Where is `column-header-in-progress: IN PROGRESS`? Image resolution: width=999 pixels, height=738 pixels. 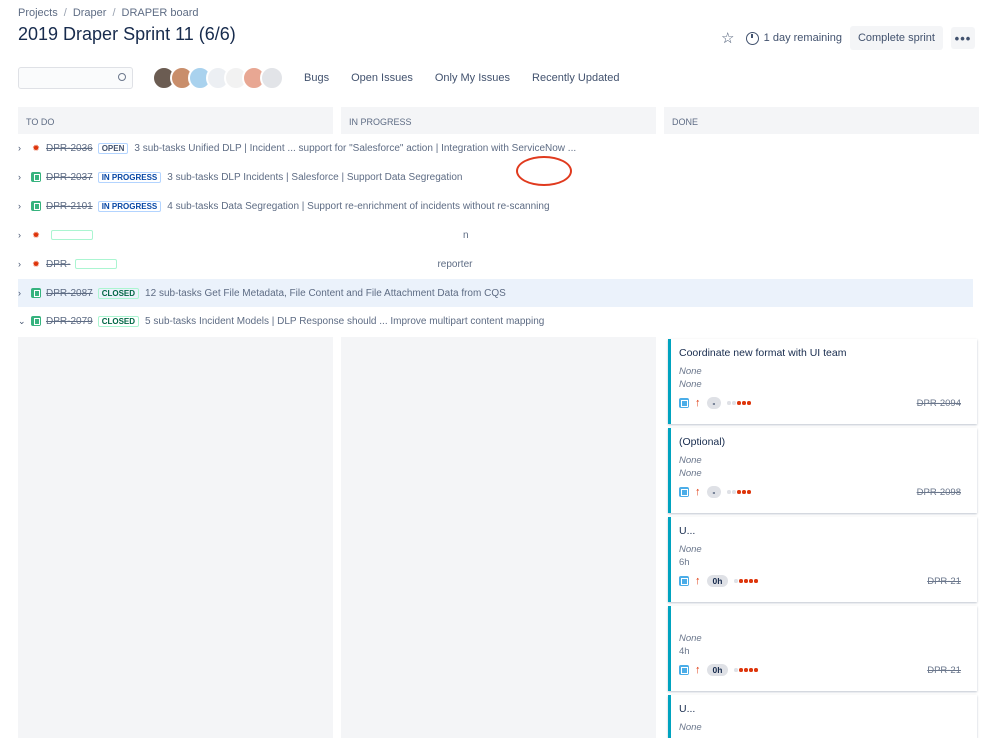 column-header-in-progress: IN PROGRESS is located at coordinates (498, 120).